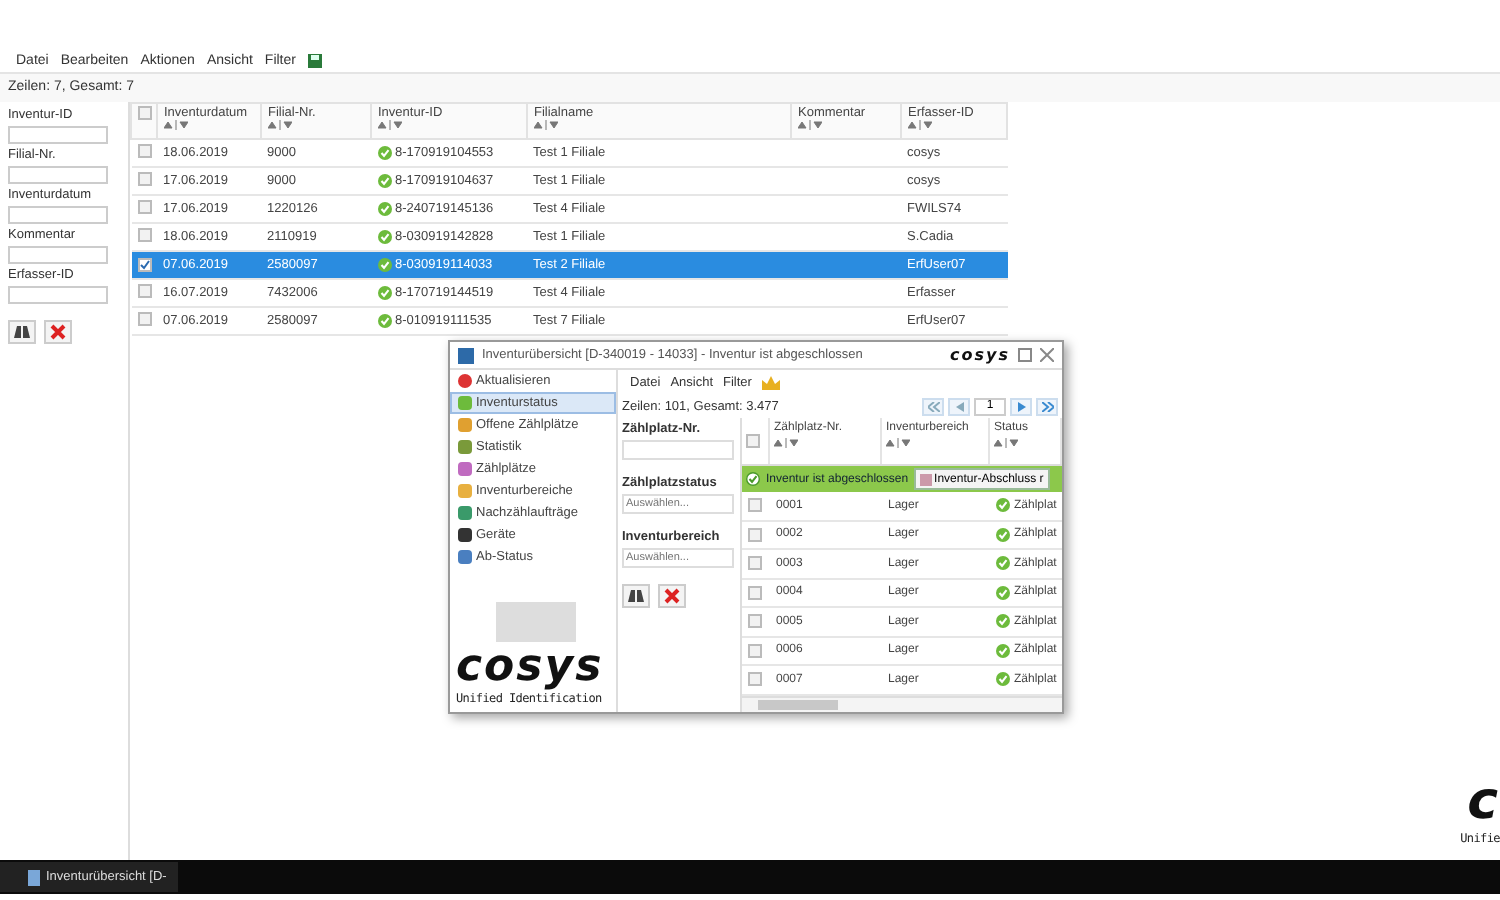 Image resolution: width=1500 pixels, height=900 pixels. I want to click on arrow-left-icon, so click(959, 406).